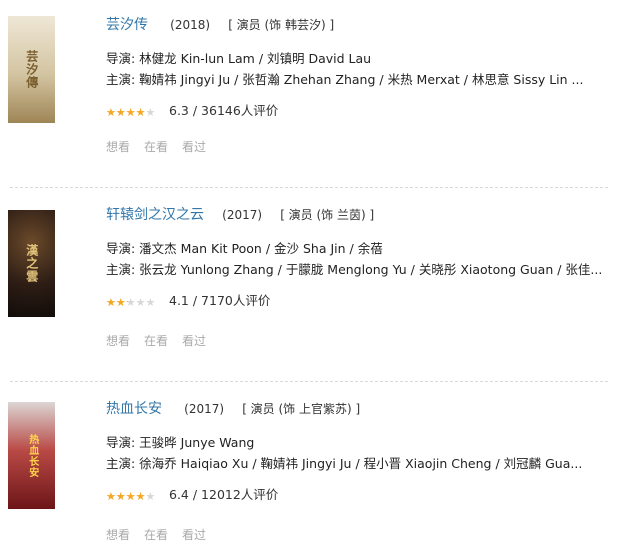 Image resolution: width=618 pixels, height=548 pixels. Describe the element at coordinates (180, 442) in the screenshot. I see `director-line: 导演: 王骏晔 Junye Wang` at that location.